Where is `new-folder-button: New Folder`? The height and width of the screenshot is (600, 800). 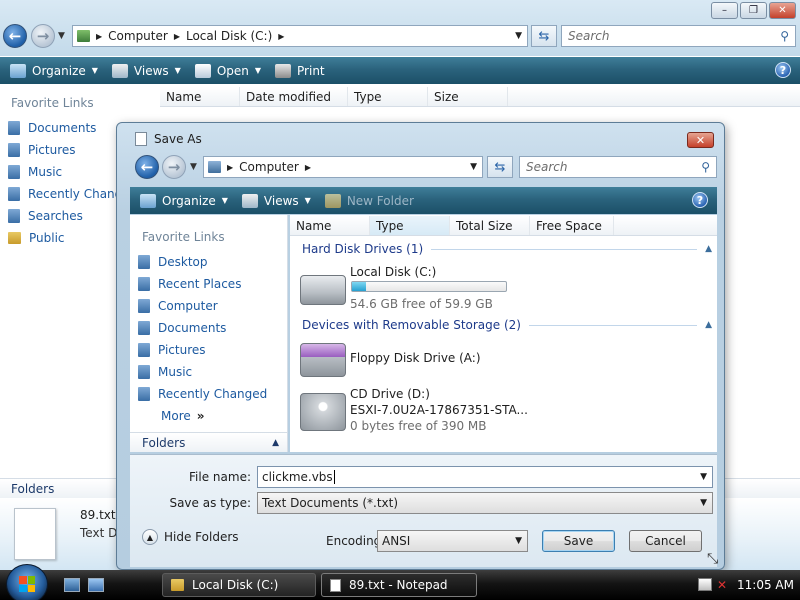 new-folder-button: New Folder is located at coordinates (369, 200).